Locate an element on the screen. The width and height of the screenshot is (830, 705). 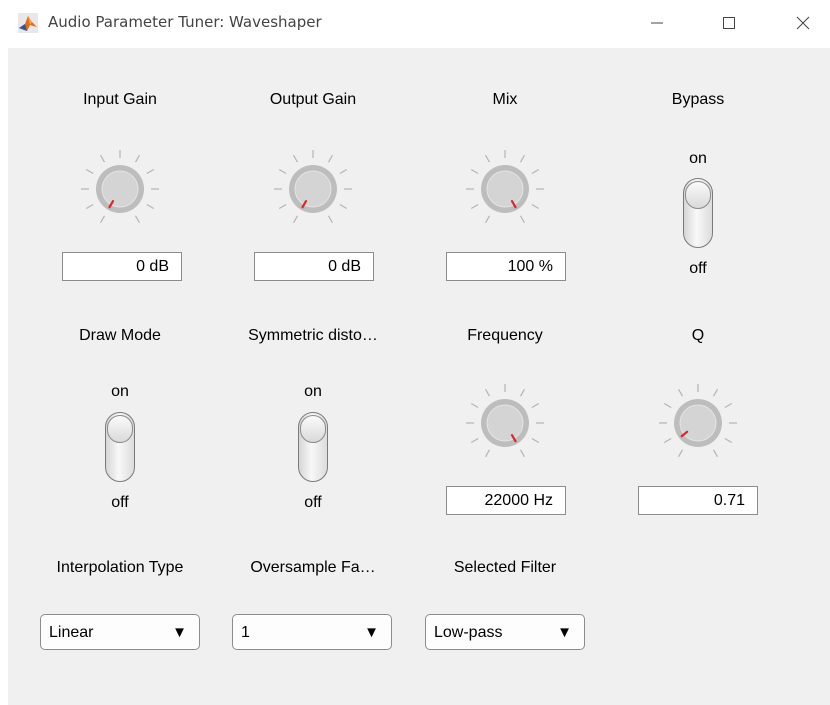
bypass-toggle is located at coordinates (698, 213).